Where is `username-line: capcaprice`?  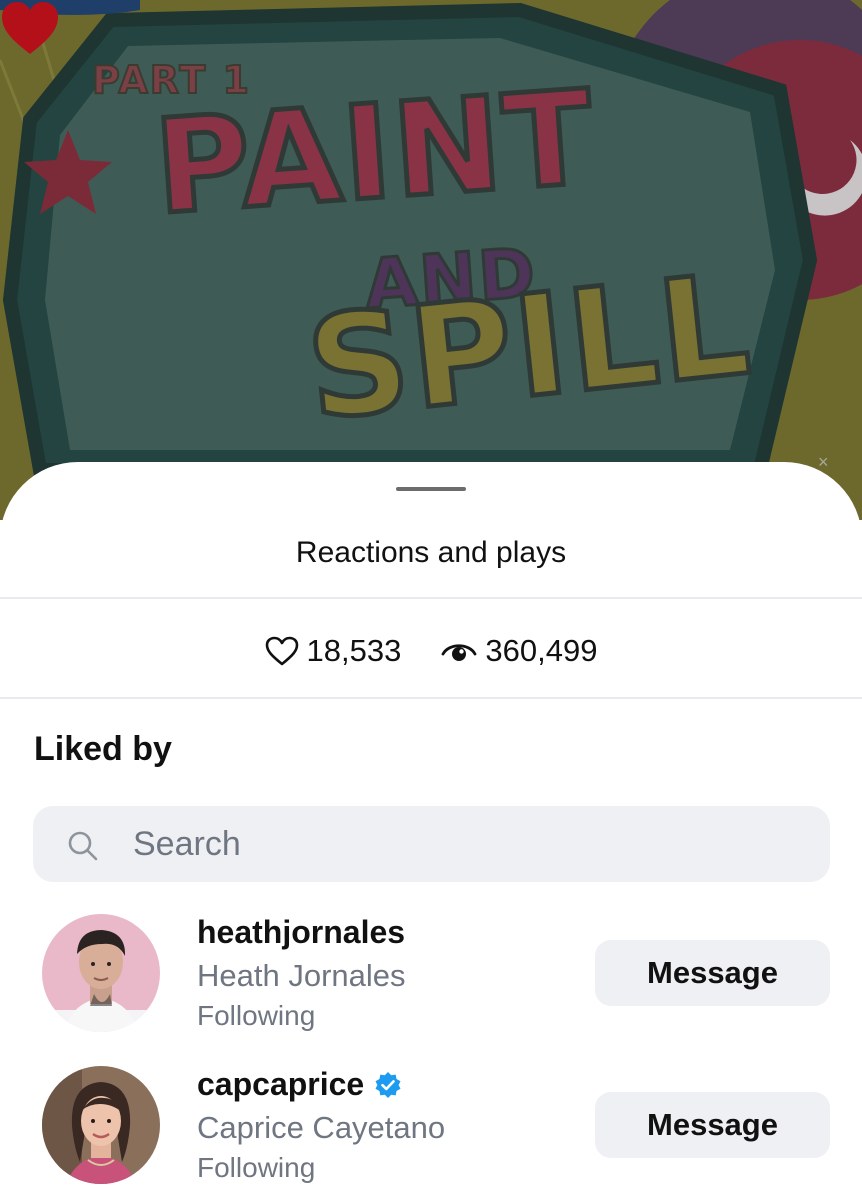 username-line: capcaprice is located at coordinates (299, 1084).